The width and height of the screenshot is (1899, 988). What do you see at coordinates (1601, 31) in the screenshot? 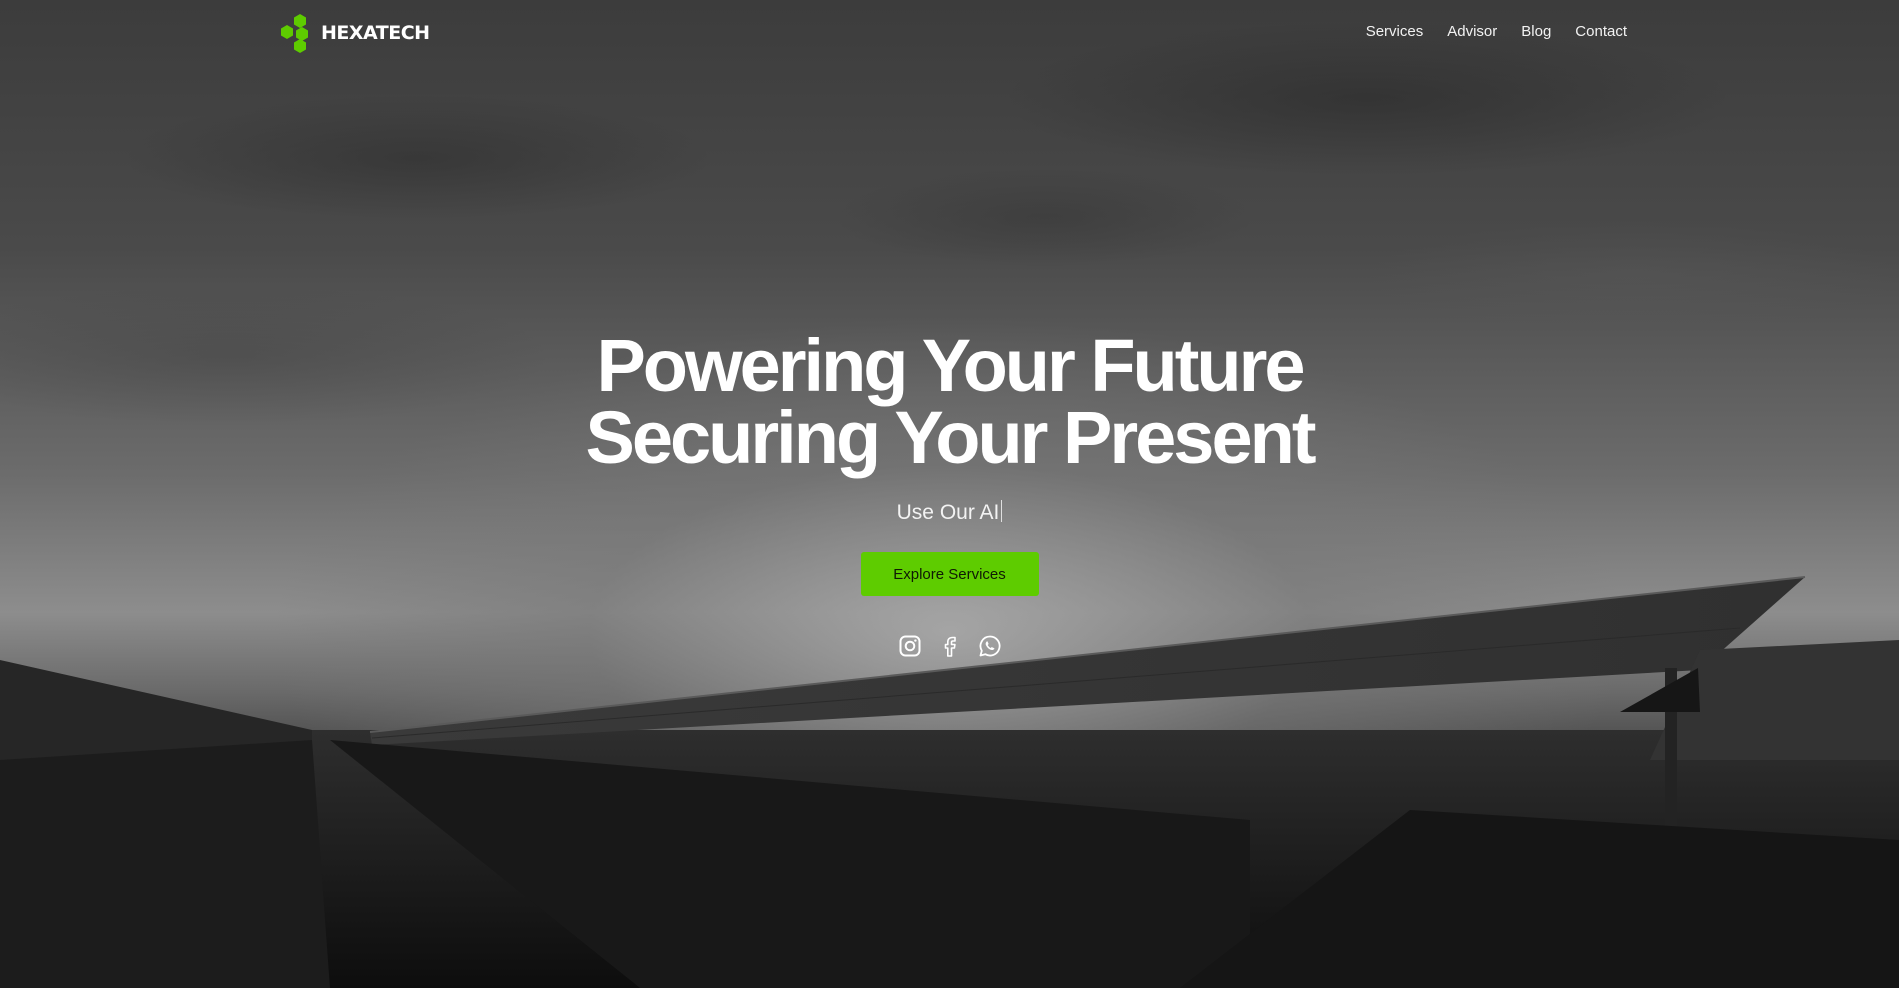
I see `nav-link-contact: Contact` at bounding box center [1601, 31].